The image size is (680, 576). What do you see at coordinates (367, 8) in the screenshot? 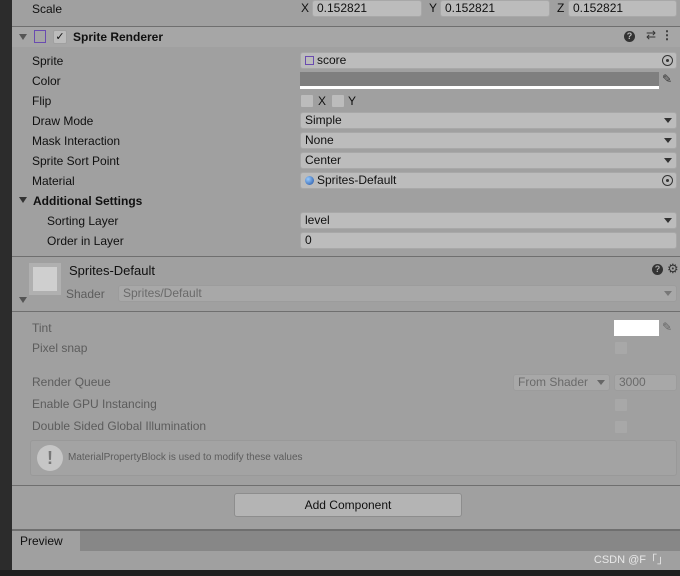
I see `scale-x-field: 0.152821` at bounding box center [367, 8].